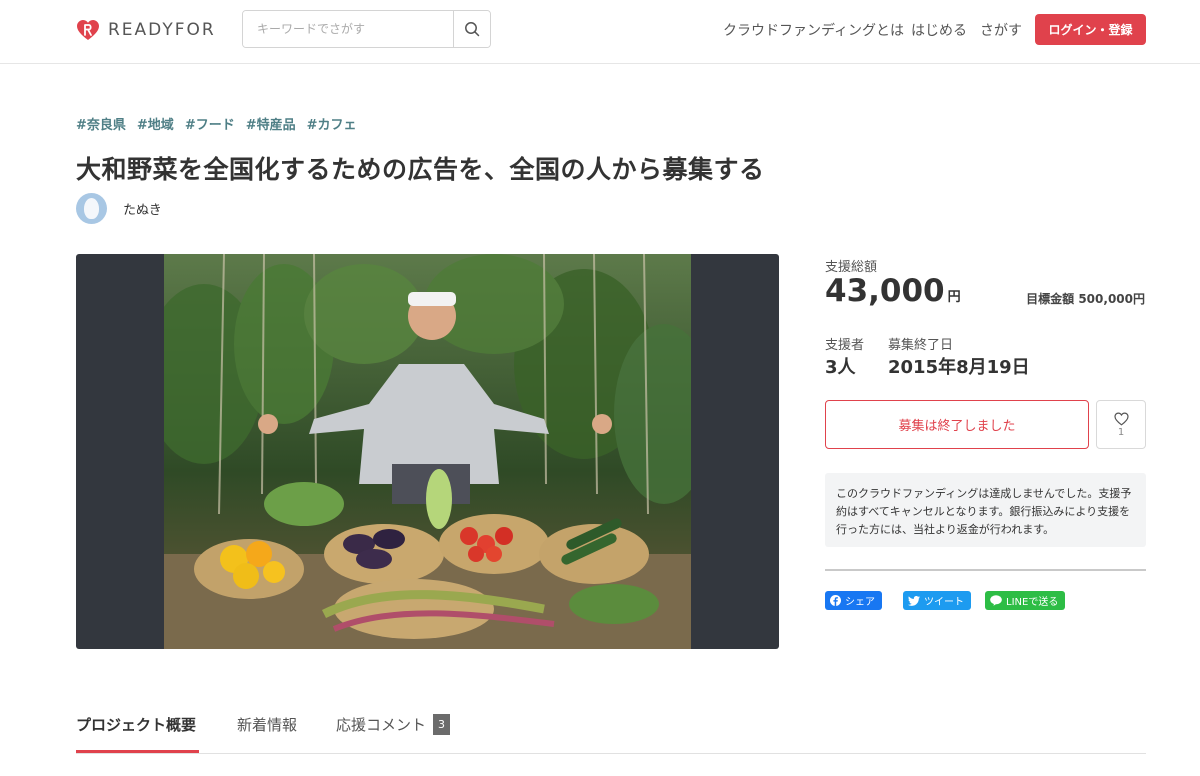 The height and width of the screenshot is (776, 1200). I want to click on line-share-button: LINEで送る, so click(1025, 600).